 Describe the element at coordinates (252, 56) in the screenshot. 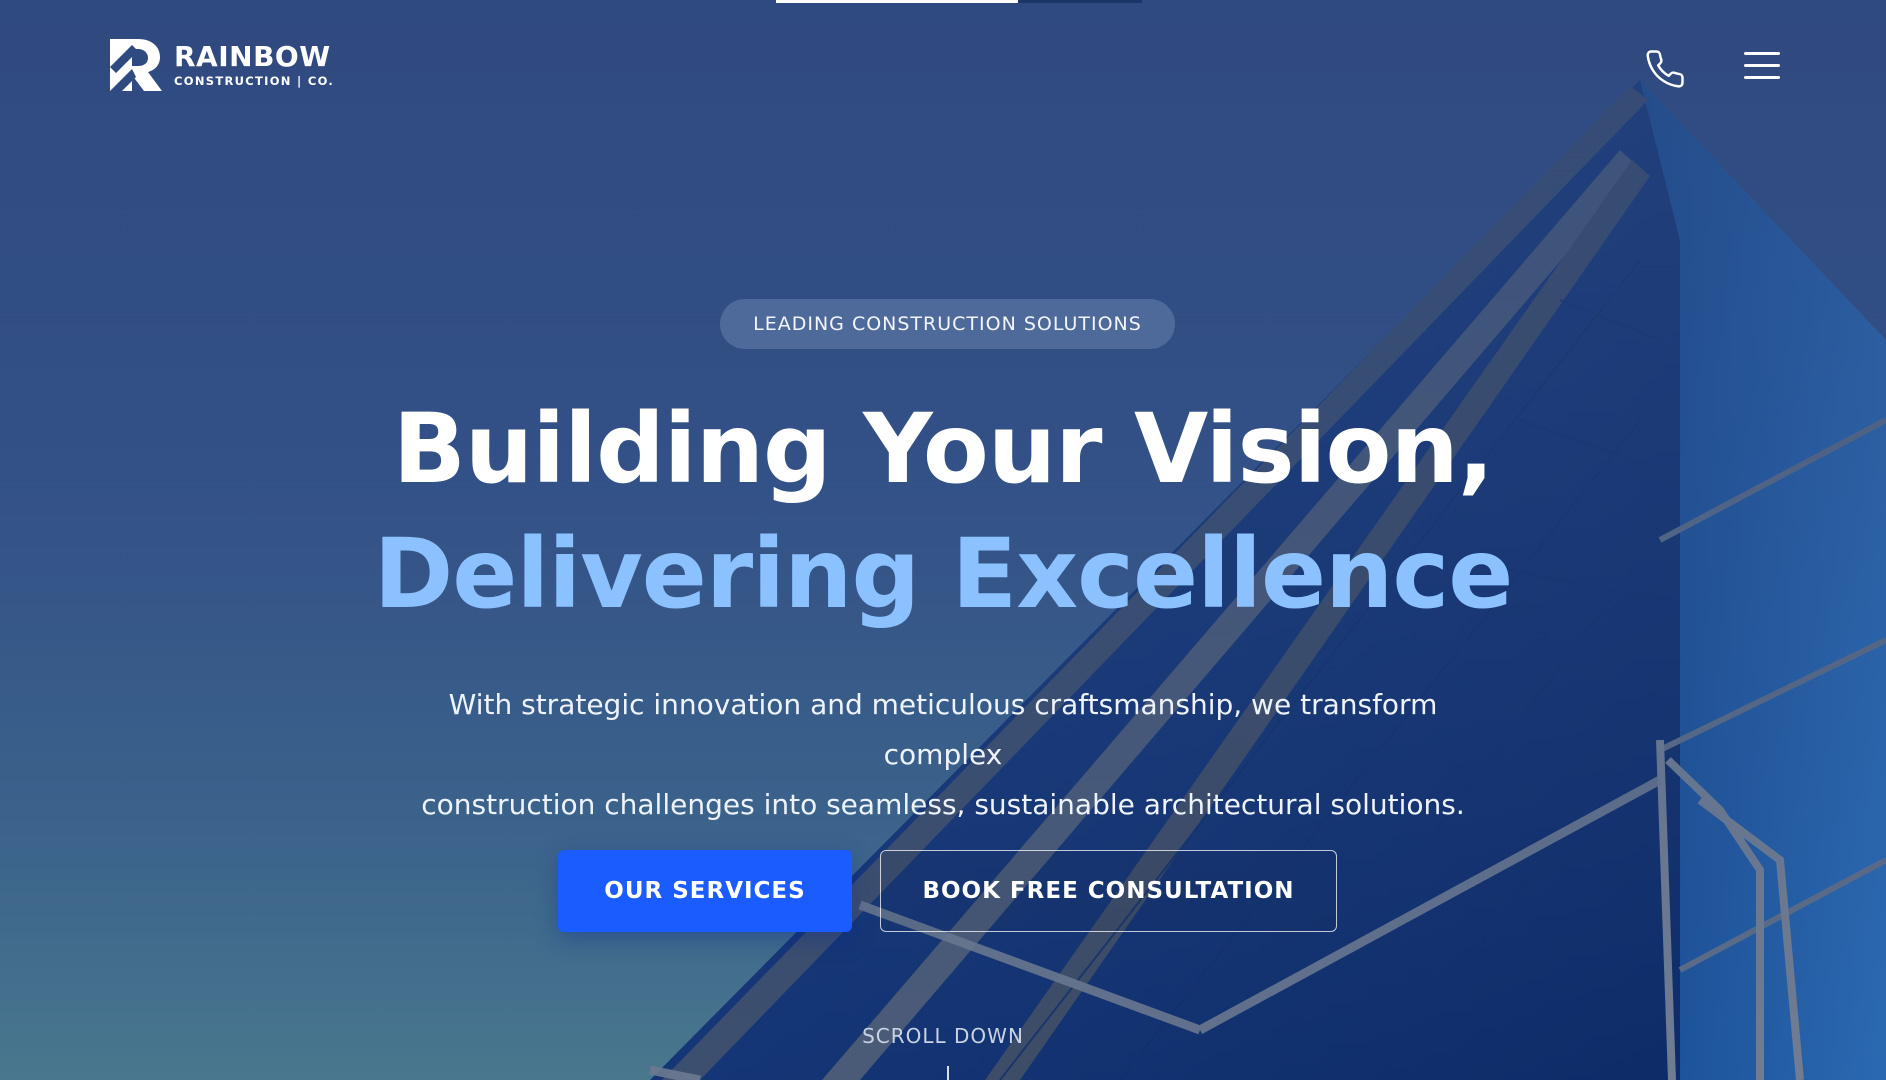

I see `logo-name: RAINBOW` at that location.